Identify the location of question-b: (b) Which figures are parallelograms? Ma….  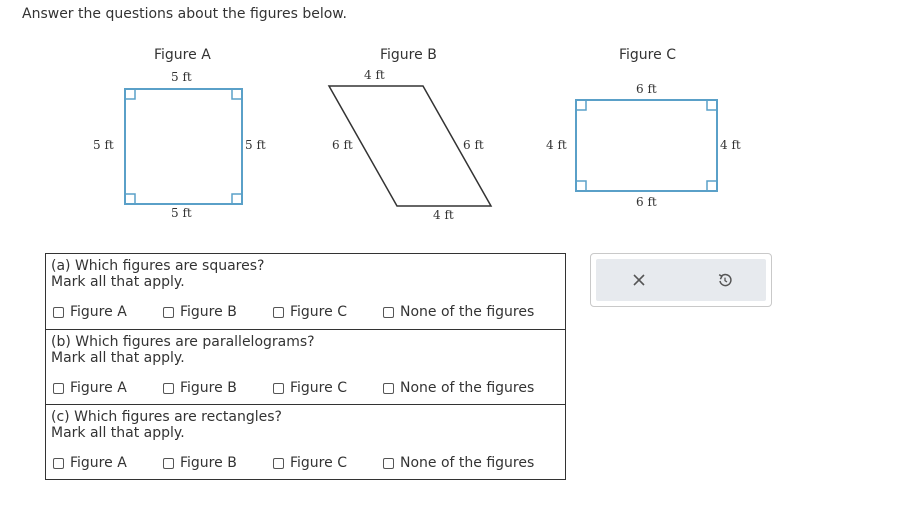
(305, 367).